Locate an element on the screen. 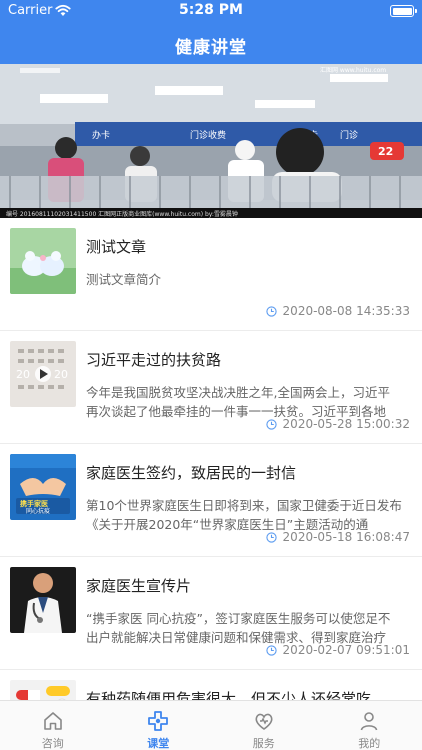  svg-text: 门诊 is located at coordinates (349, 135).